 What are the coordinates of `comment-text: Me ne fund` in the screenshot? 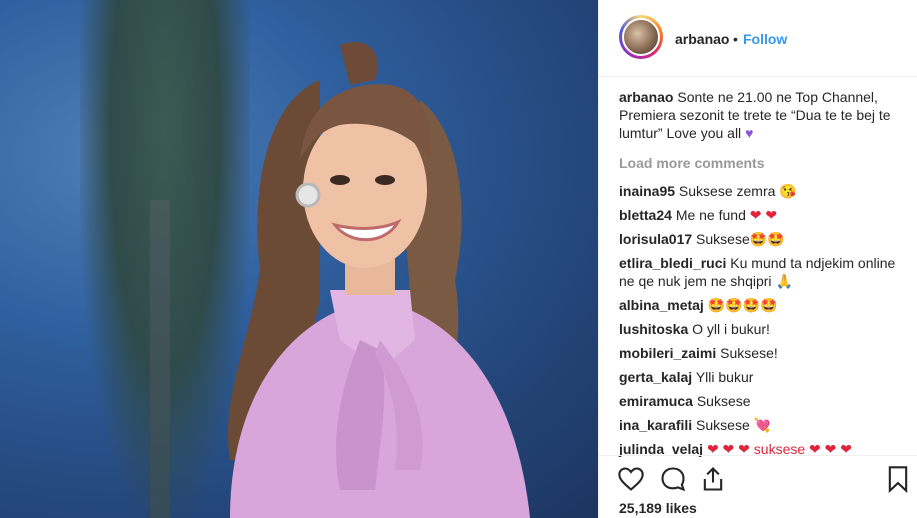 It's located at (710, 215).